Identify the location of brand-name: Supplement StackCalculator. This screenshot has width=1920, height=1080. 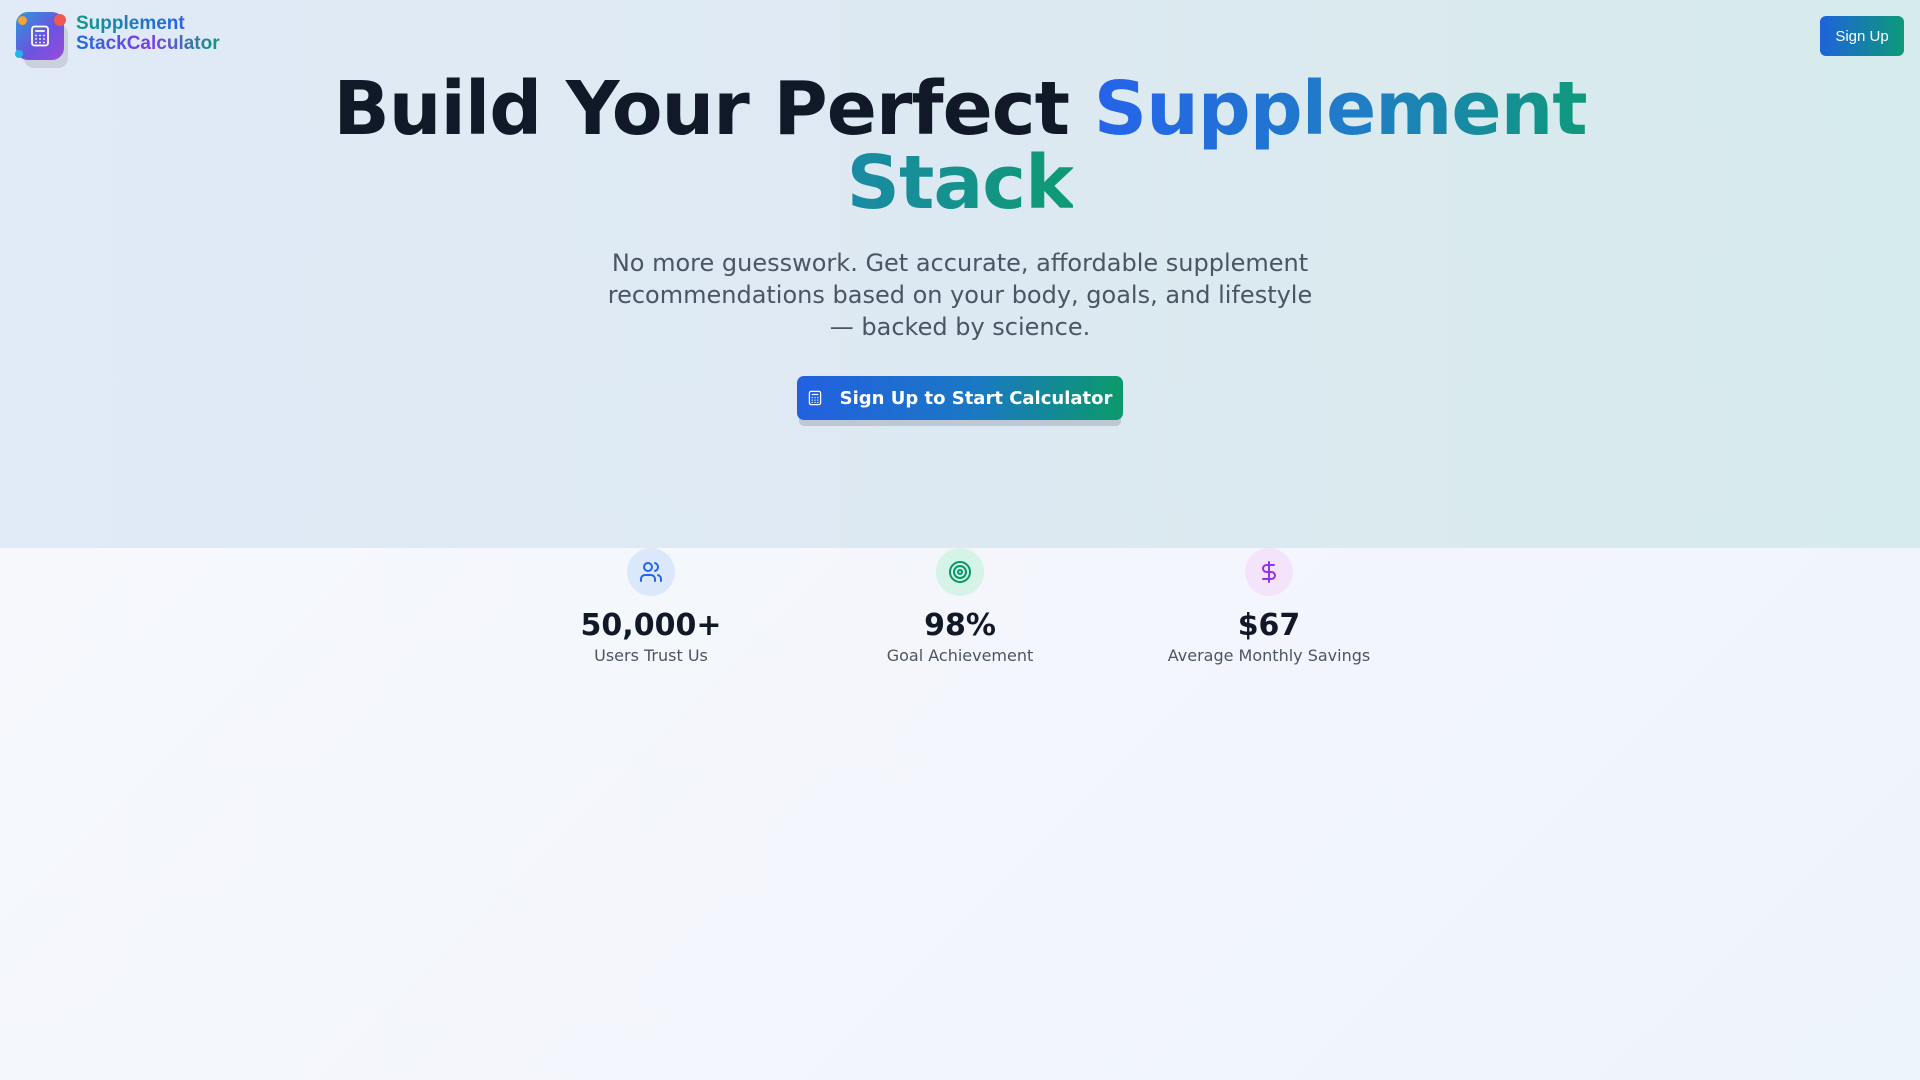
(148, 34).